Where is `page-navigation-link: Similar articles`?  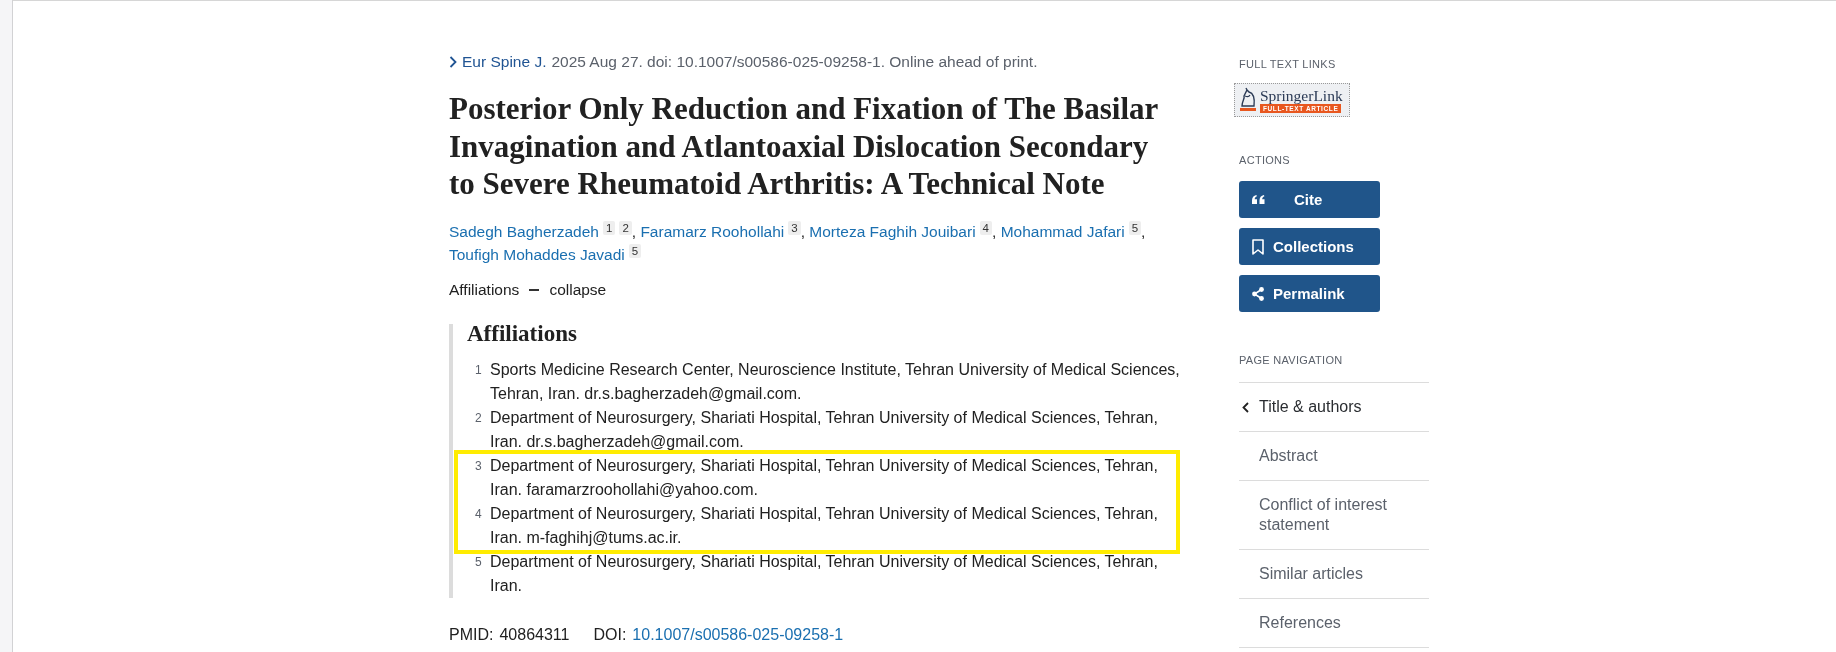 page-navigation-link: Similar articles is located at coordinates (1334, 574).